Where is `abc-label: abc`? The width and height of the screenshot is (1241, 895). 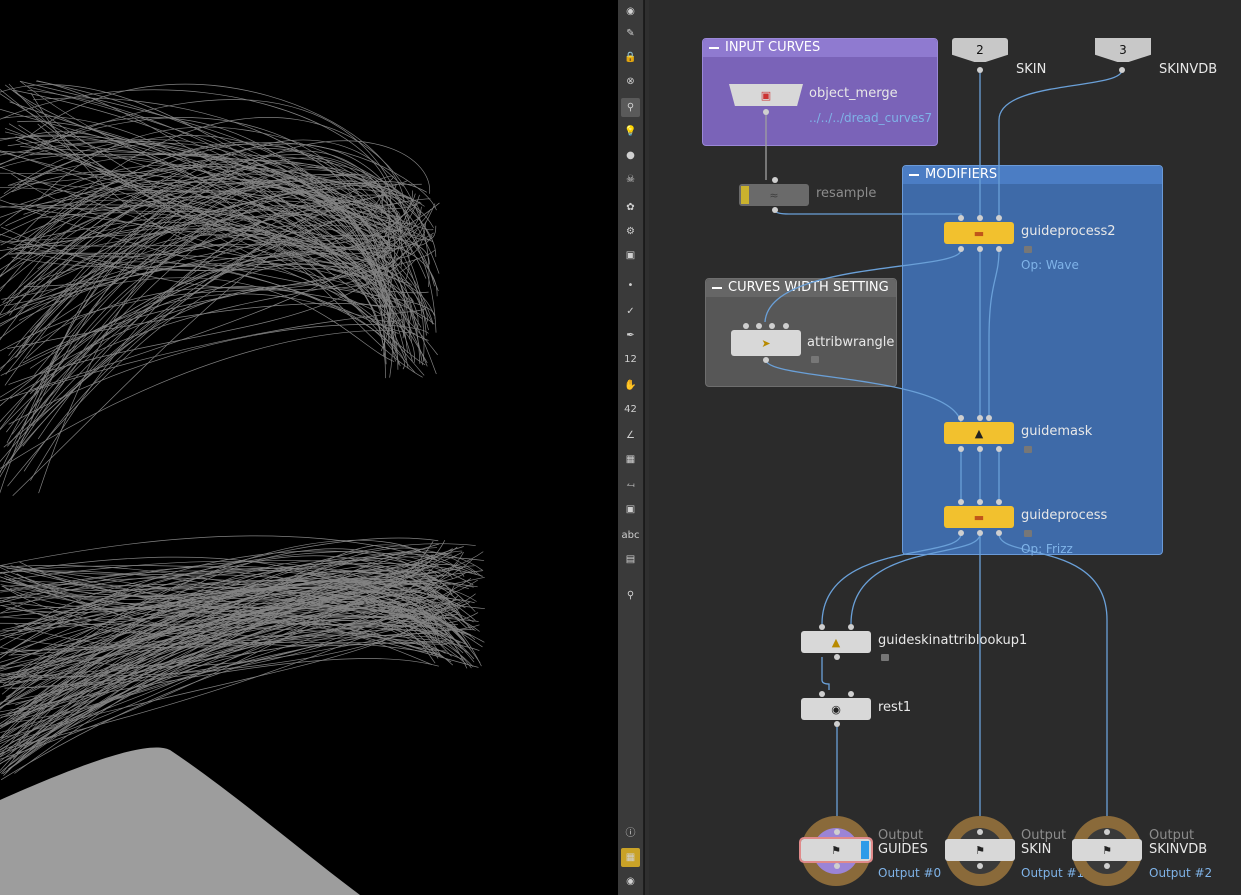
abc-label: abc is located at coordinates (630, 535).